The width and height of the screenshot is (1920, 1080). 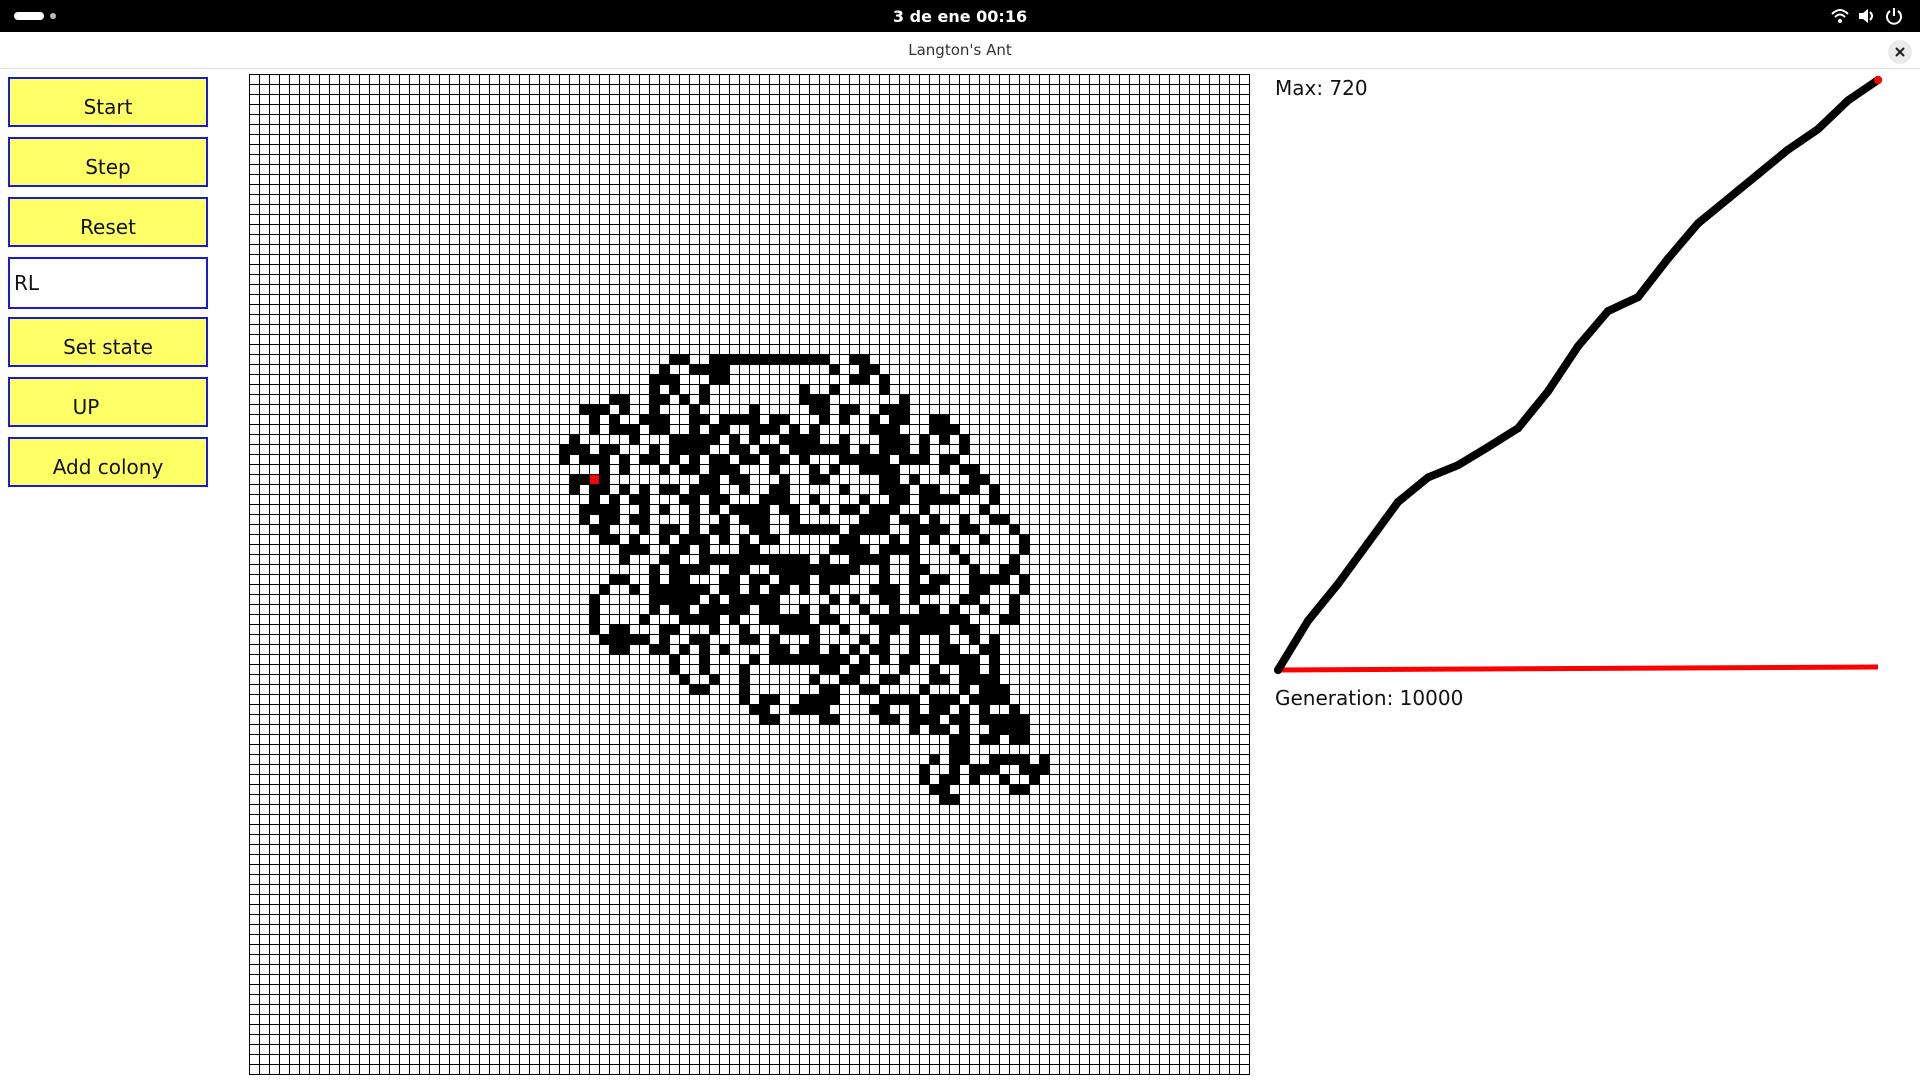 What do you see at coordinates (1866, 16) in the screenshot?
I see `volume-icon` at bounding box center [1866, 16].